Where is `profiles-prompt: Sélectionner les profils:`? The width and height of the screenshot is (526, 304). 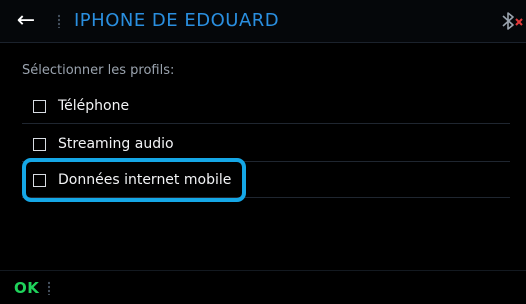
profiles-prompt: Sélectionner les profils: is located at coordinates (98, 70).